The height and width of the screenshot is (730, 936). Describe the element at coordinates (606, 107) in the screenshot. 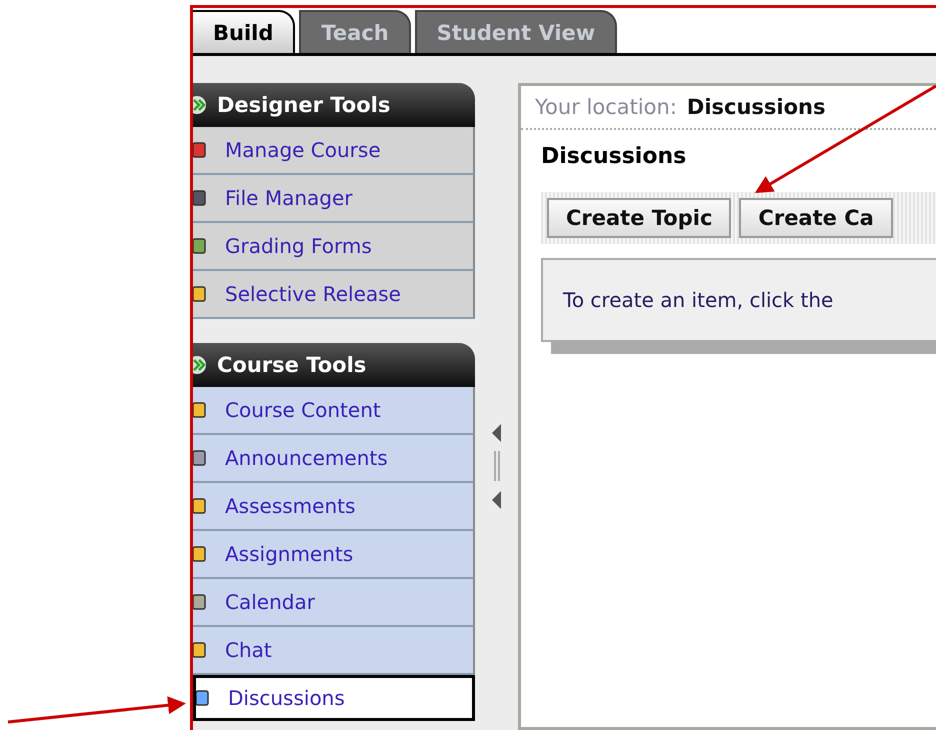

I see `location-label: Your location:` at that location.